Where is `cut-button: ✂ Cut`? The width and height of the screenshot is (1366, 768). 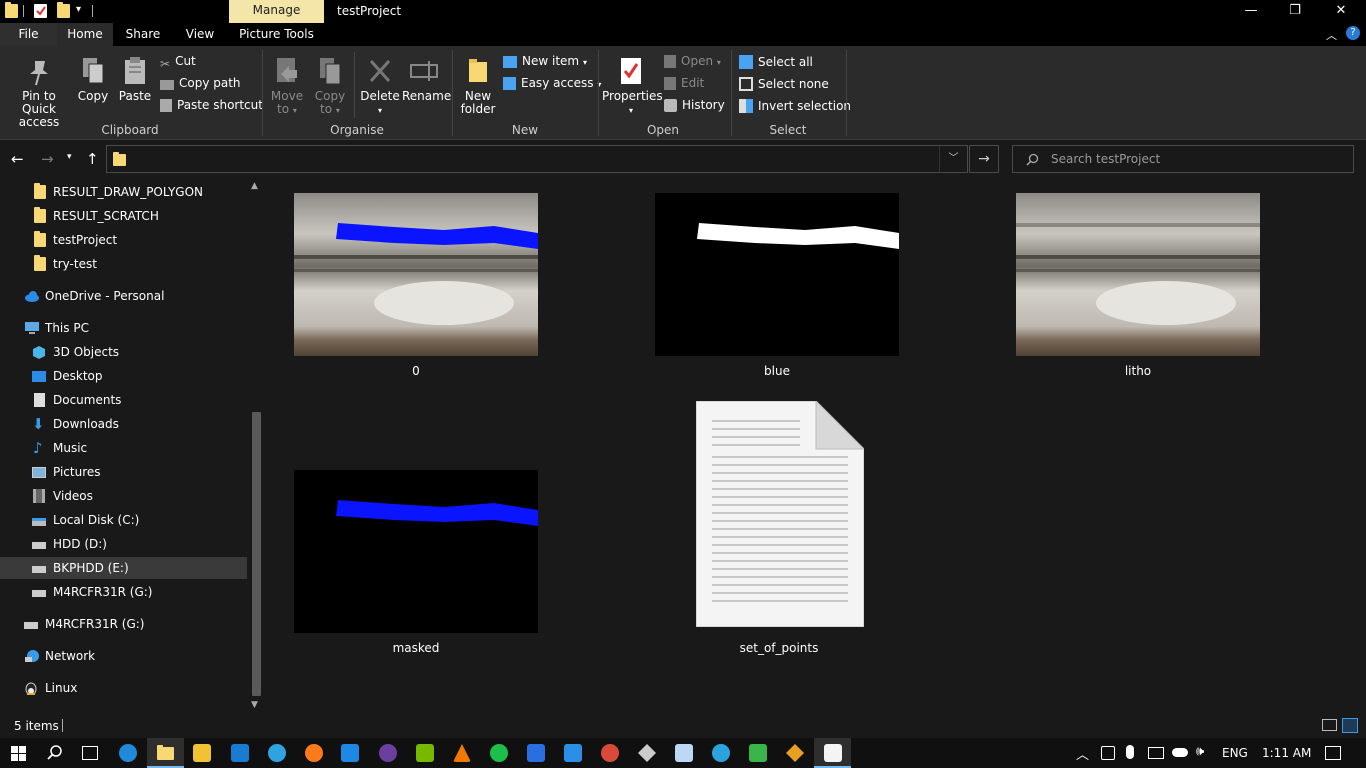 cut-button: ✂ Cut is located at coordinates (178, 63).